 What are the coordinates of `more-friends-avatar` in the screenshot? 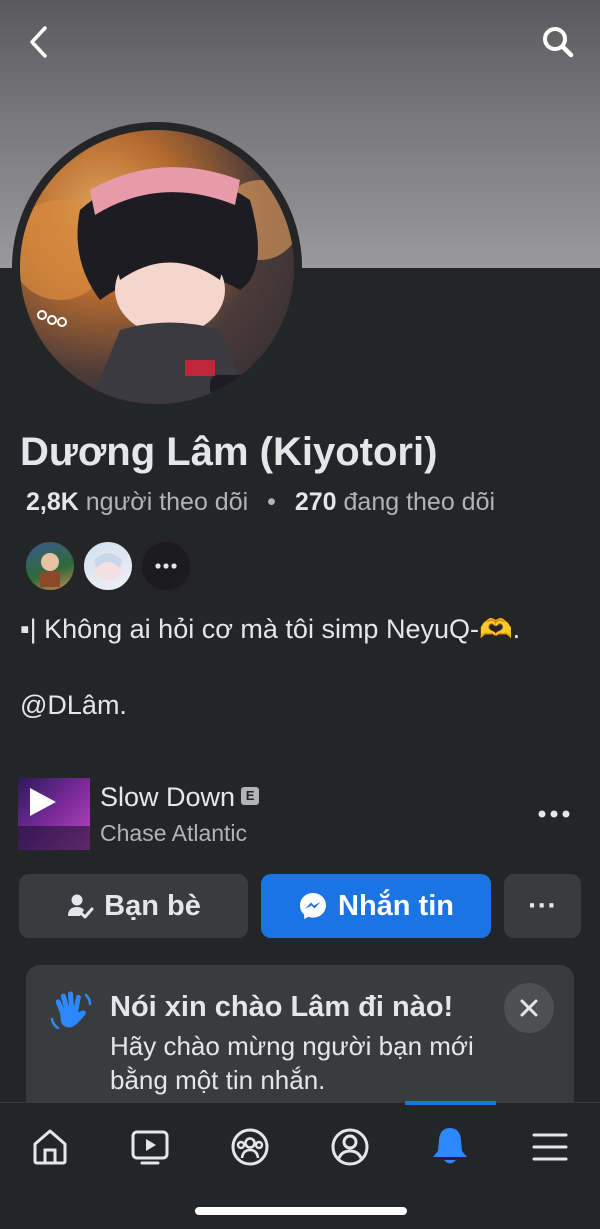 It's located at (166, 566).